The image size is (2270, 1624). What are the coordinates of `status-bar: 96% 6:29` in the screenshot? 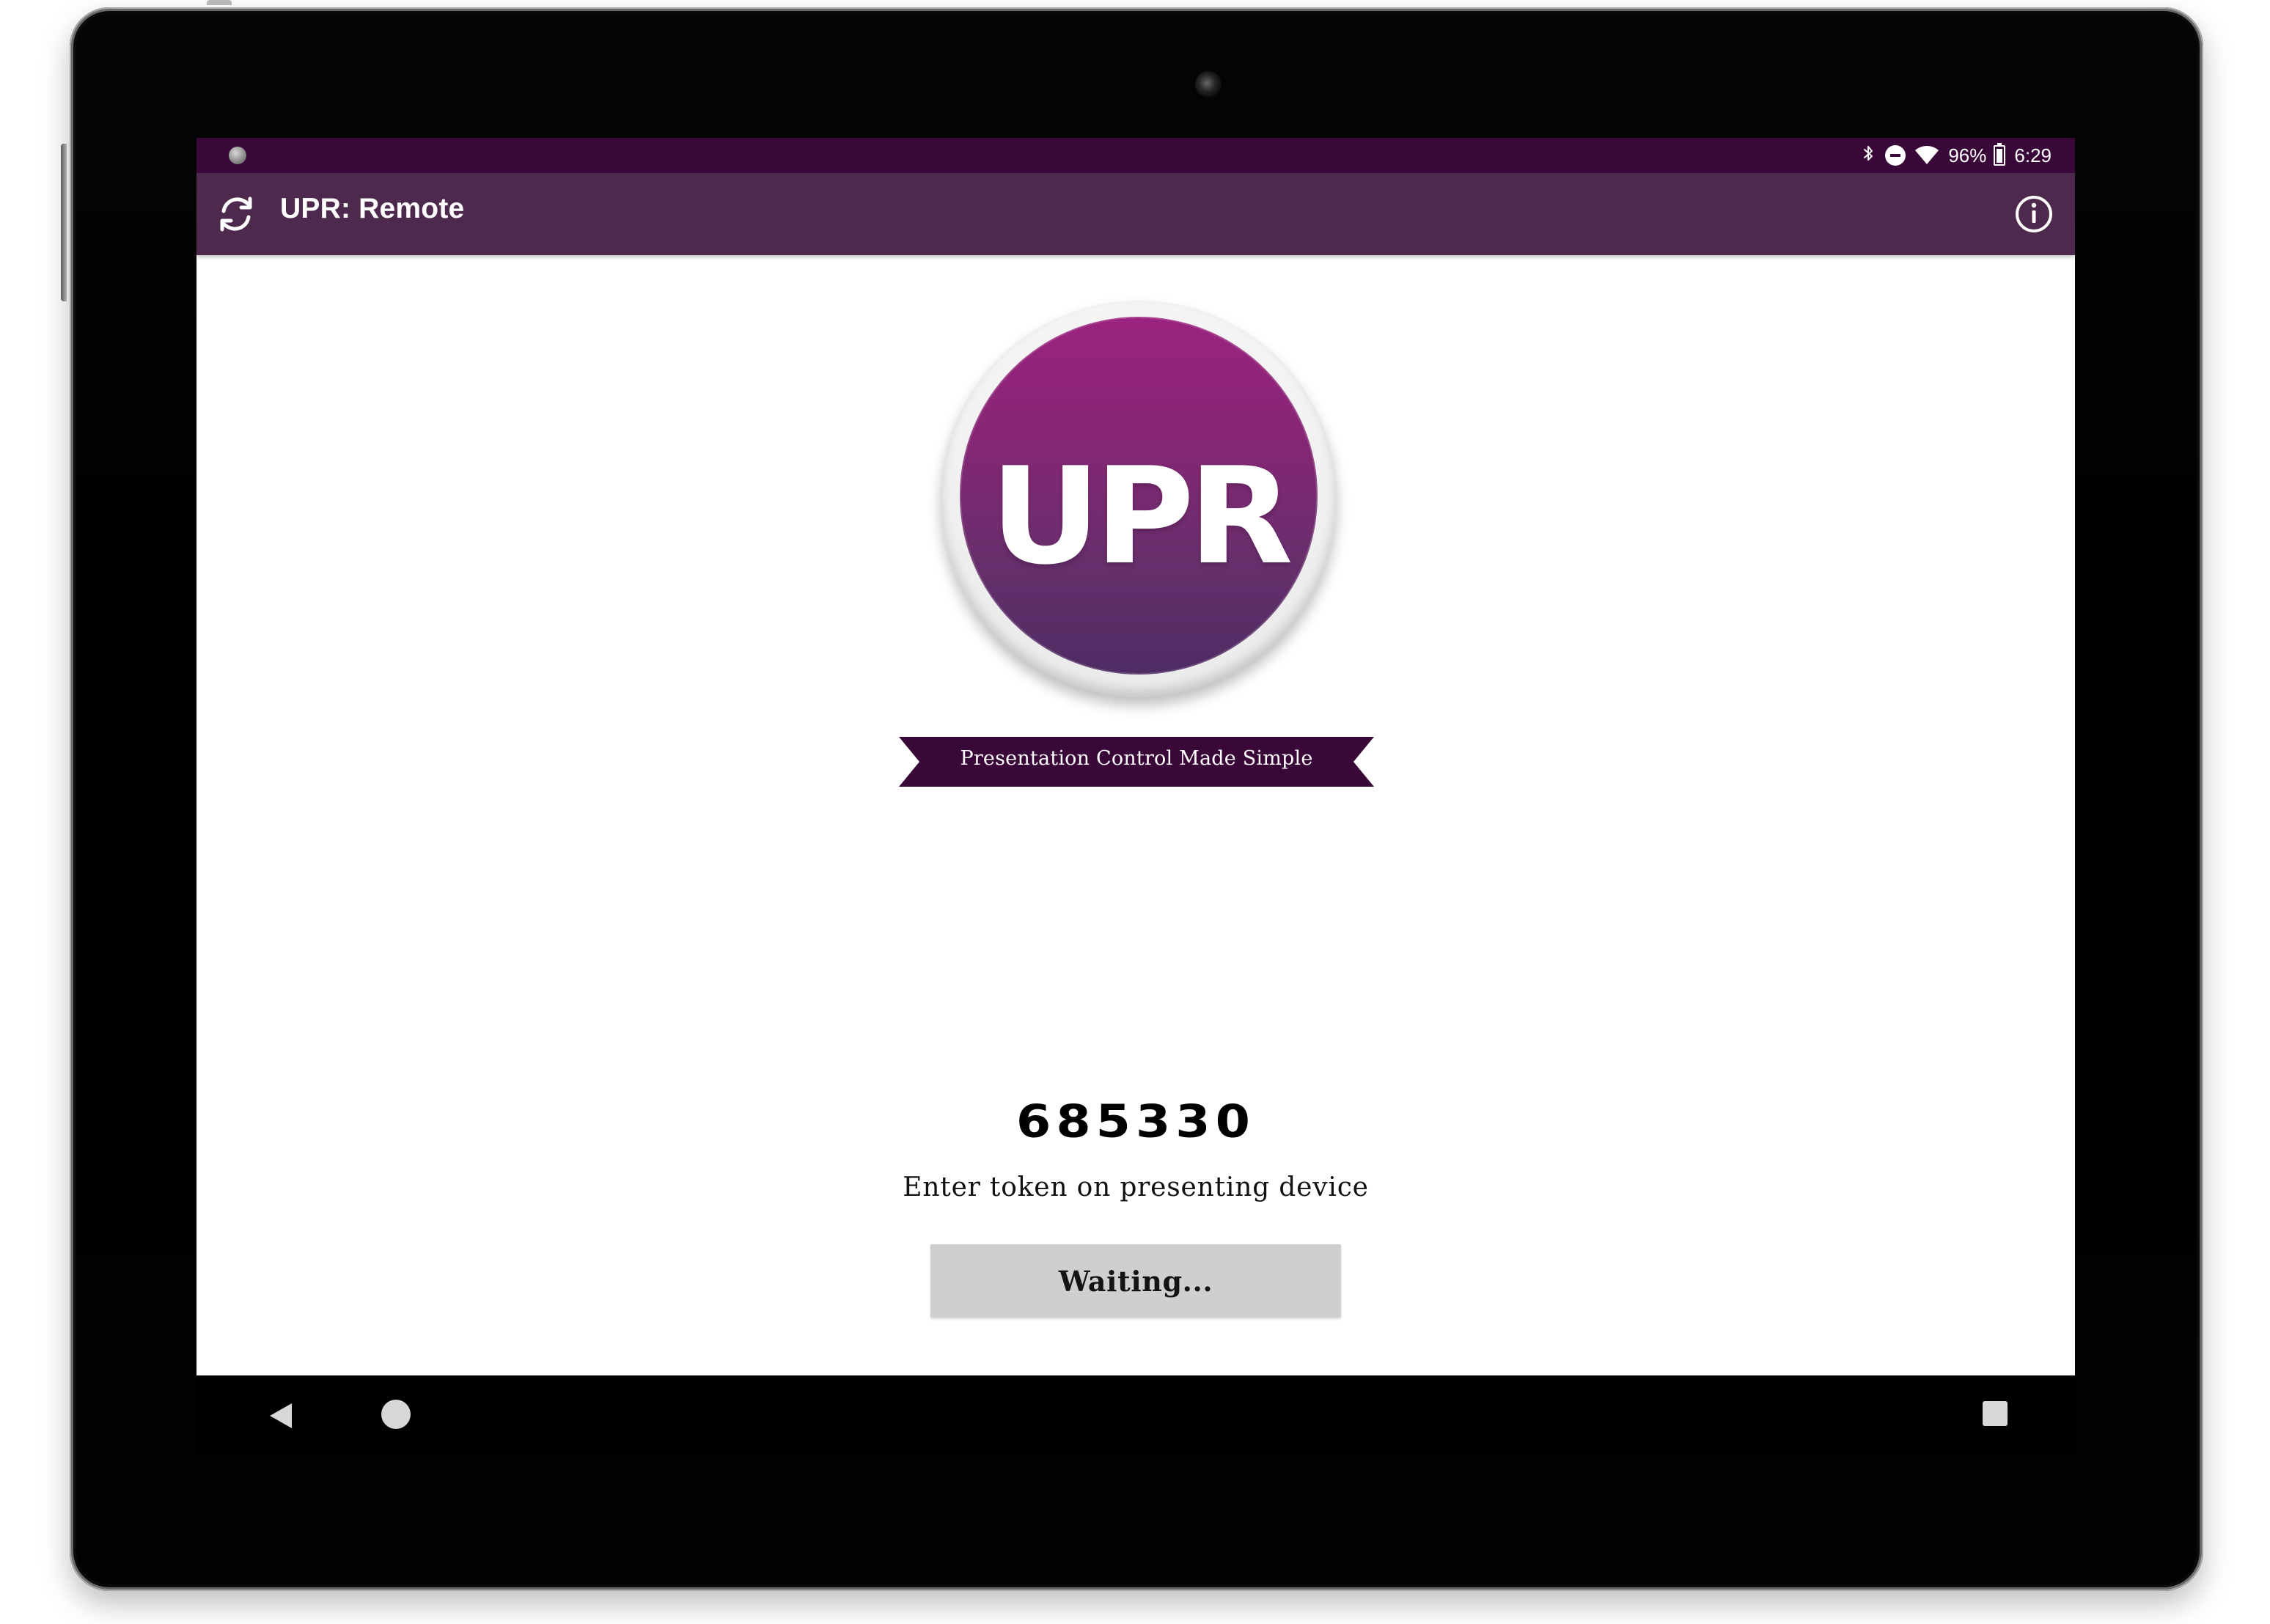 It's located at (1136, 155).